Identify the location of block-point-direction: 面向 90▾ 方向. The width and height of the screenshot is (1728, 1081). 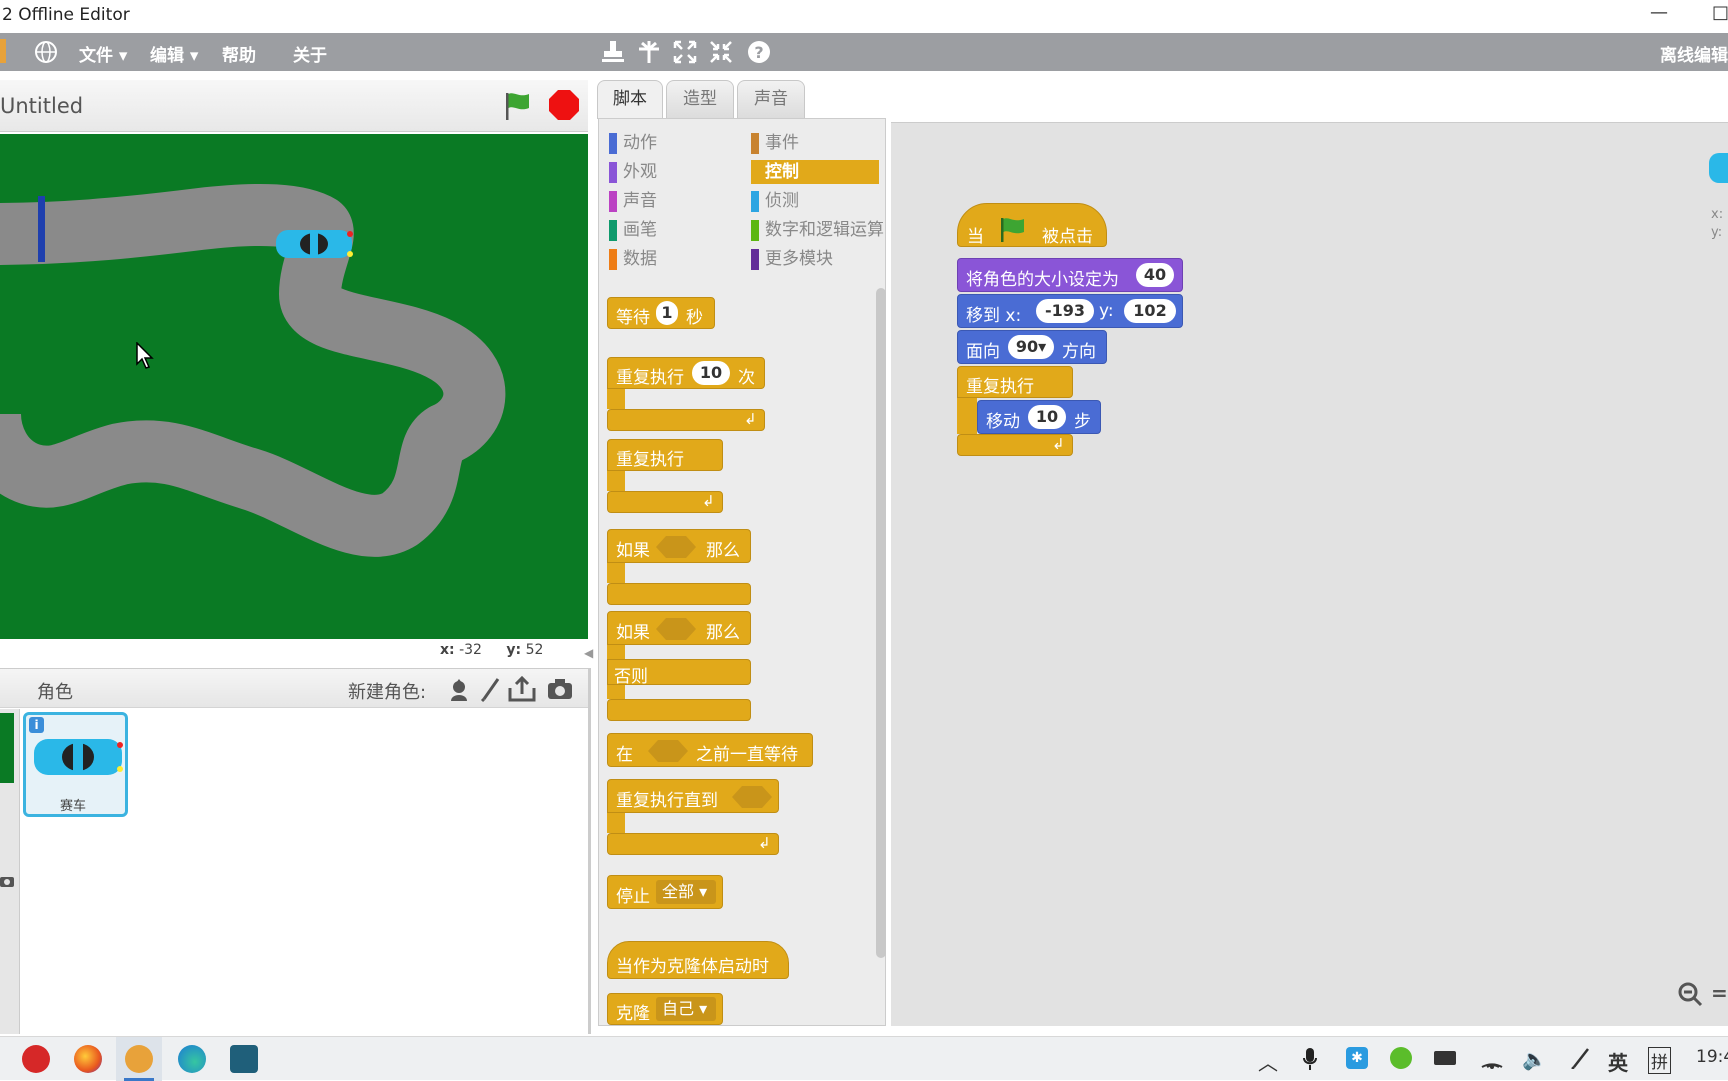
(1032, 347).